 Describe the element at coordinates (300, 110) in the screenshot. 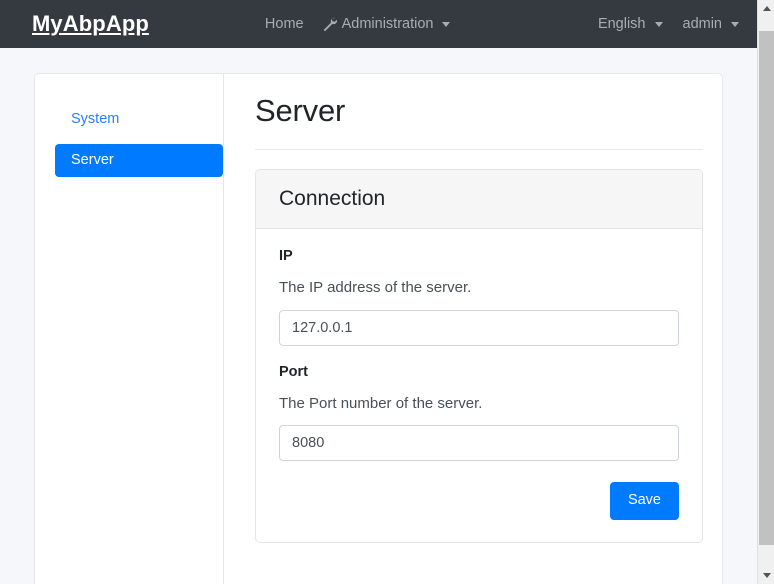

I see `page-title: Server` at that location.